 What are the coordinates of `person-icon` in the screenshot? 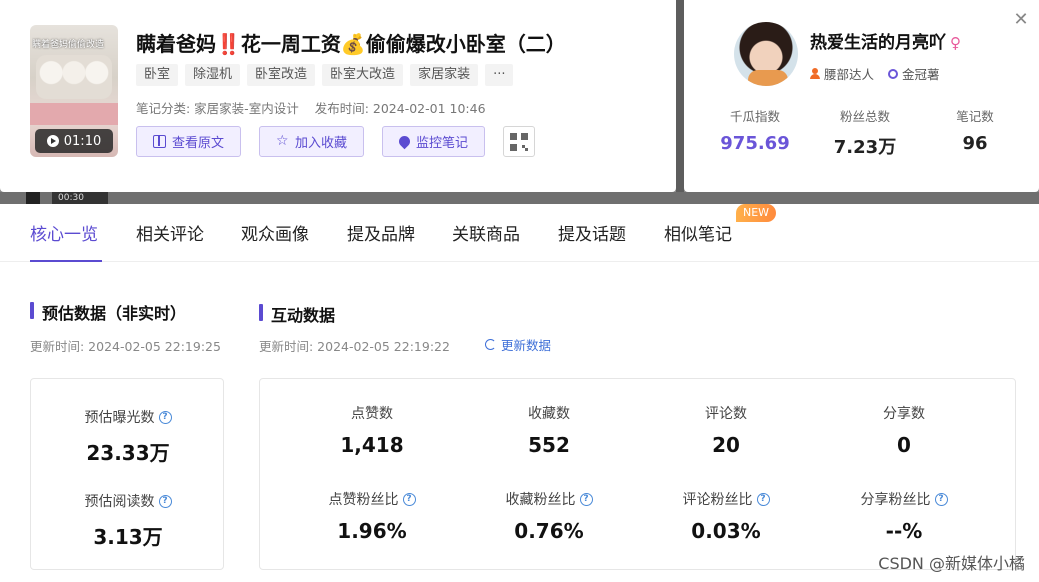 It's located at (815, 73).